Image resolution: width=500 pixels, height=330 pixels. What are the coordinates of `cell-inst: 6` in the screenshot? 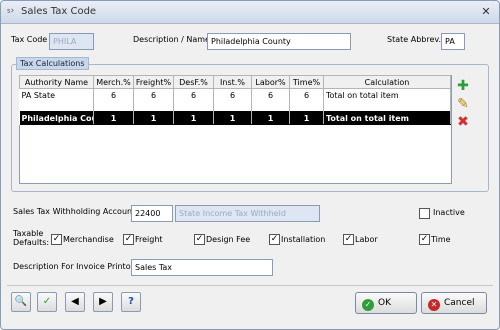 It's located at (232, 94).